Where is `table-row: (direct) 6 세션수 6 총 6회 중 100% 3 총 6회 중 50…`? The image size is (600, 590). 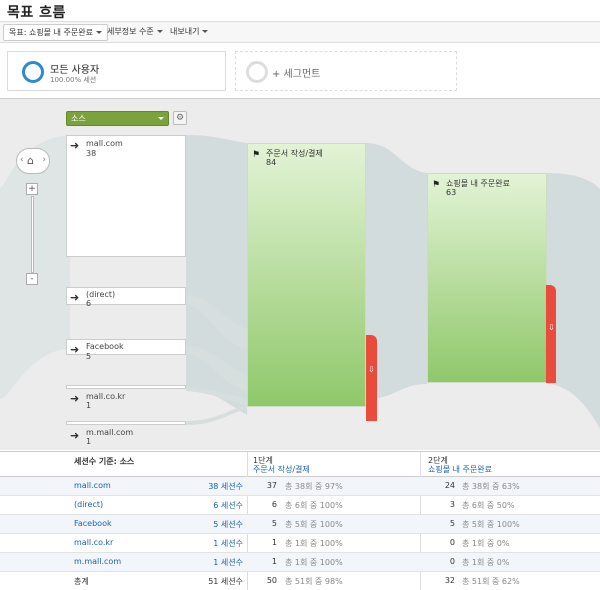 table-row: (direct) 6 세션수 6 총 6회 중 100% 3 총 6회 중 50… is located at coordinates (300, 505).